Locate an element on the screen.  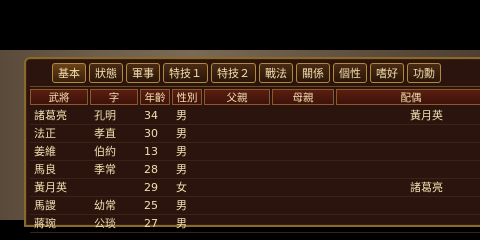
table-row: 法正 孝直 30 男 is located at coordinates (255, 134).